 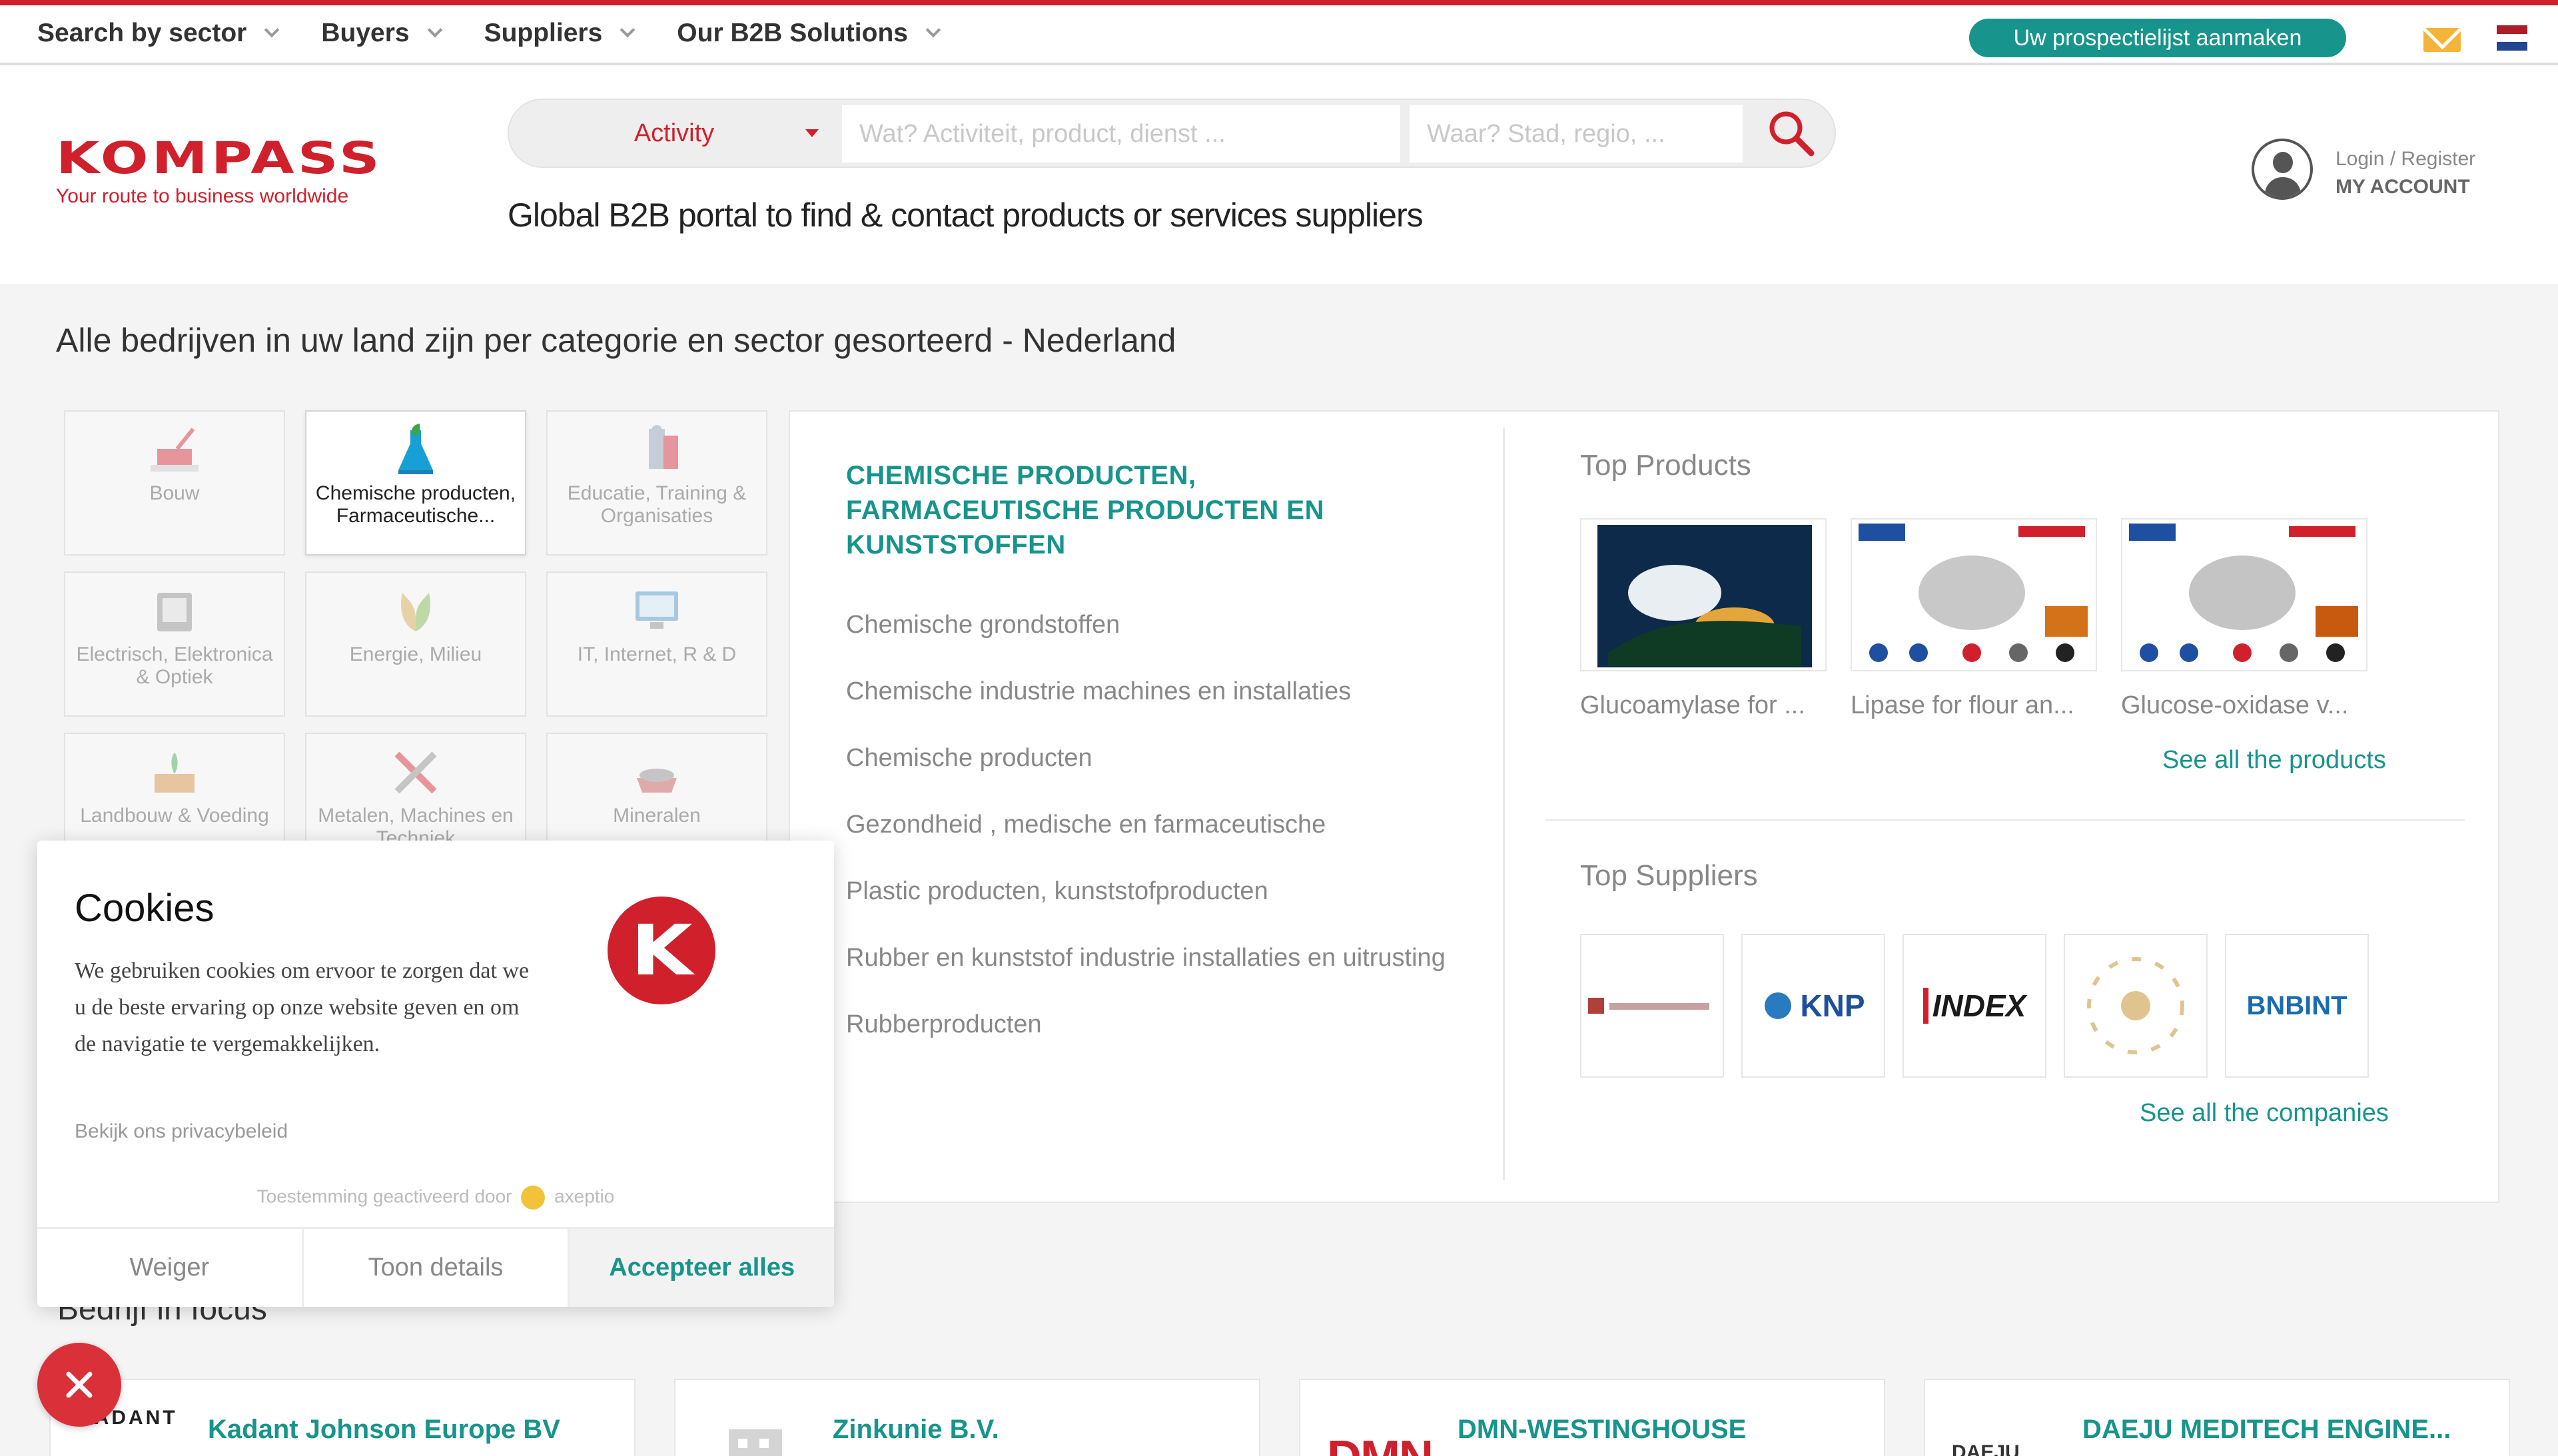 What do you see at coordinates (365, 33) in the screenshot?
I see `nav-label: Buyers` at bounding box center [365, 33].